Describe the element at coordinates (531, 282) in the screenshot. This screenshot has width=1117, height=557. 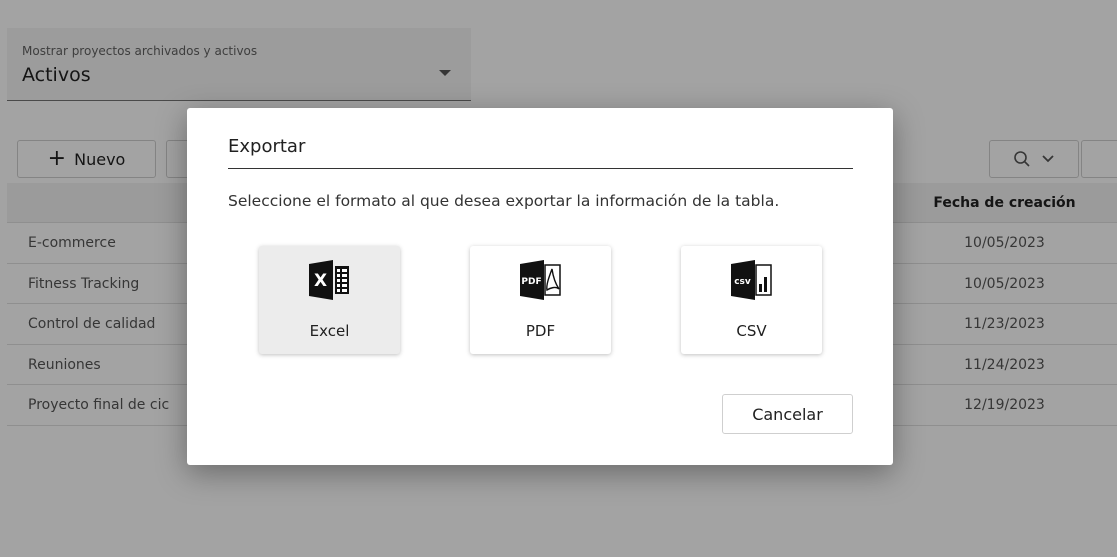
I see `pdf-icon-text: PDF` at that location.